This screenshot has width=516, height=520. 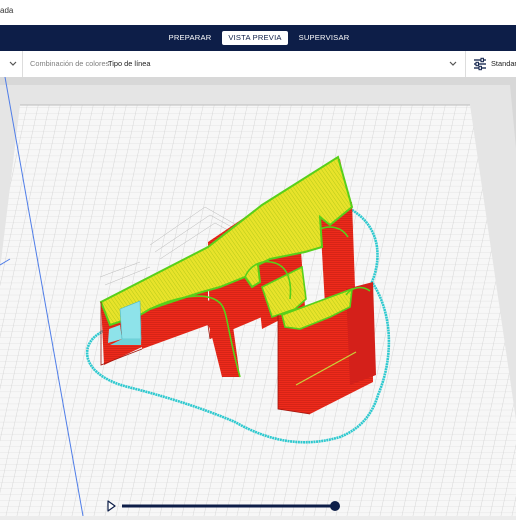 I want to click on print-settings-button: Standard, so click(x=491, y=64).